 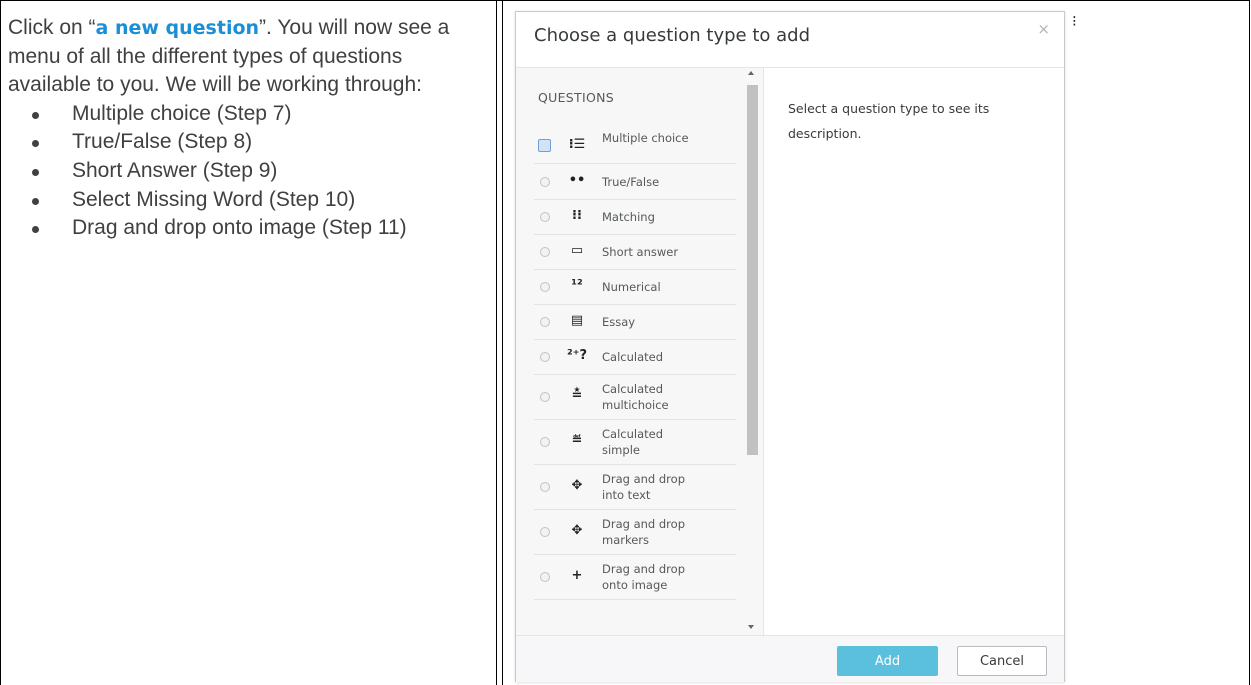 I want to click on question-type-label: Matching, so click(x=628, y=216).